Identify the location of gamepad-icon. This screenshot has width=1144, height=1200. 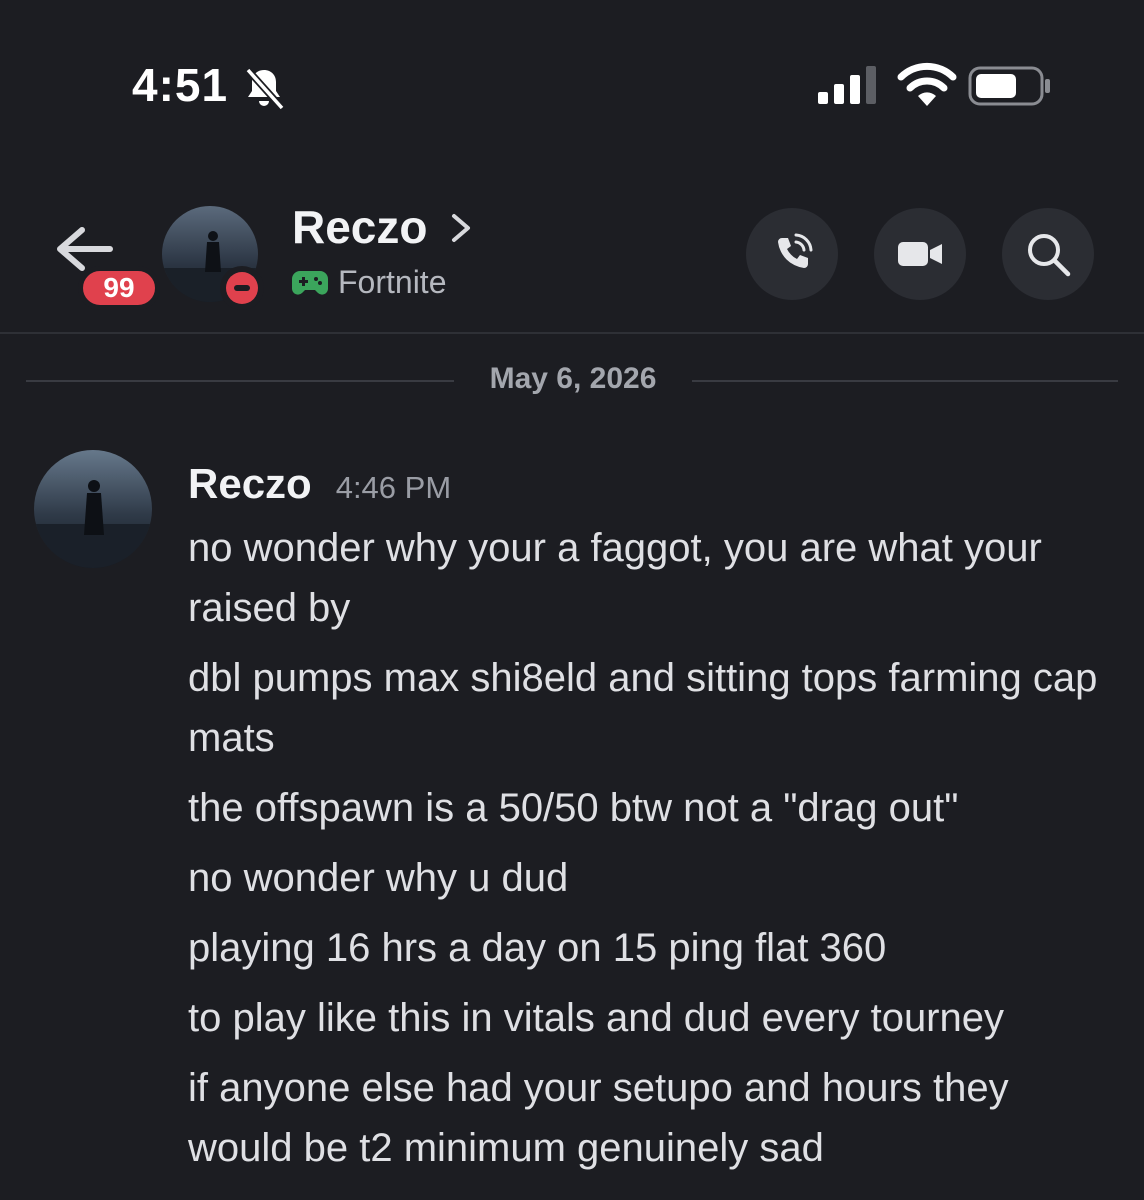
(310, 282).